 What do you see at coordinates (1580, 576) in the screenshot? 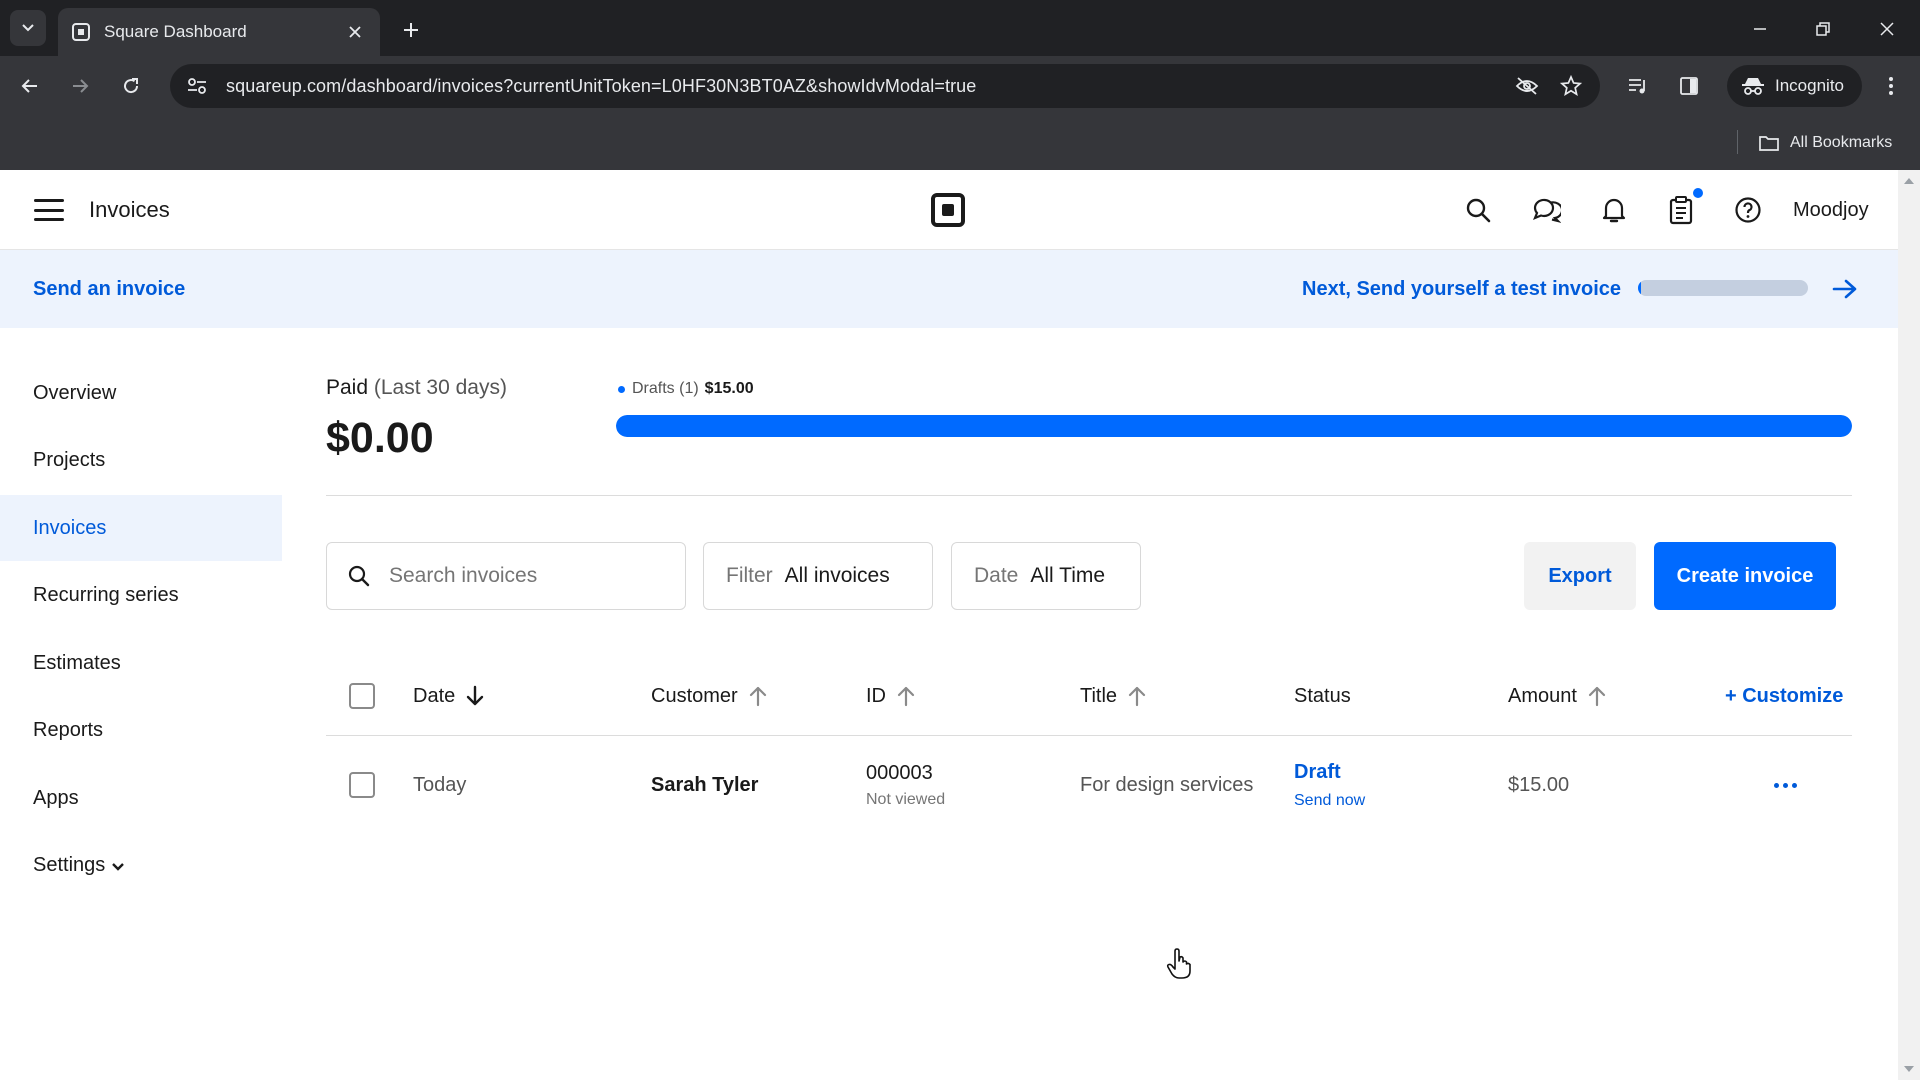
I see `export-button: Export` at bounding box center [1580, 576].